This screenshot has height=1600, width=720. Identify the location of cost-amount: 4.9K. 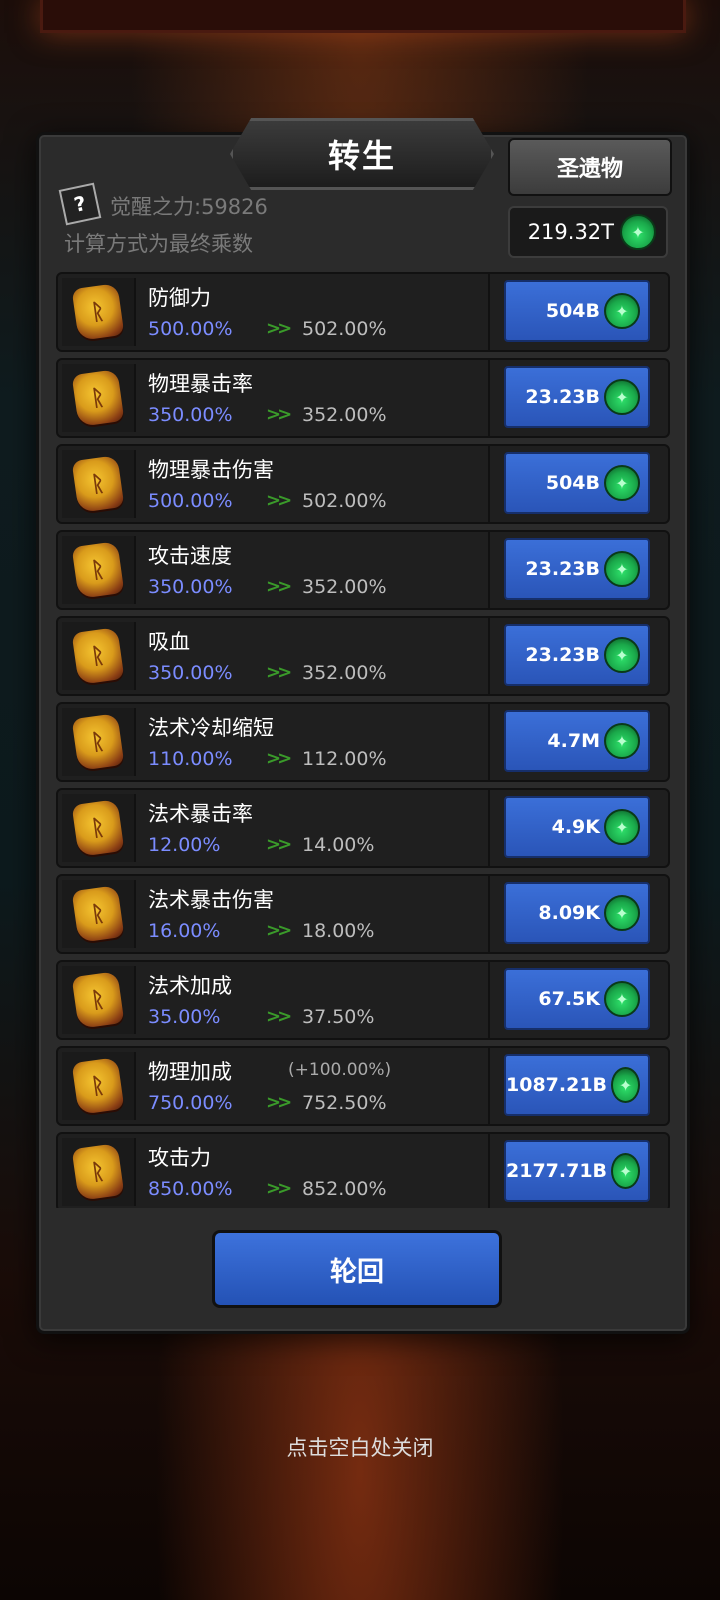
(575, 827).